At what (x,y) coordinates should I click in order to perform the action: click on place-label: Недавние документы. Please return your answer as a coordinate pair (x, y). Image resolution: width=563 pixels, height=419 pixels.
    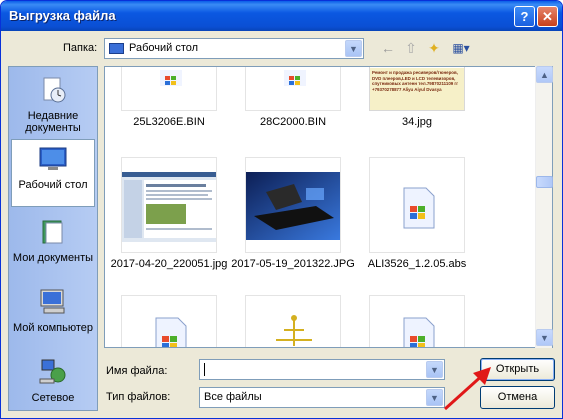
    Looking at the image, I should click on (53, 122).